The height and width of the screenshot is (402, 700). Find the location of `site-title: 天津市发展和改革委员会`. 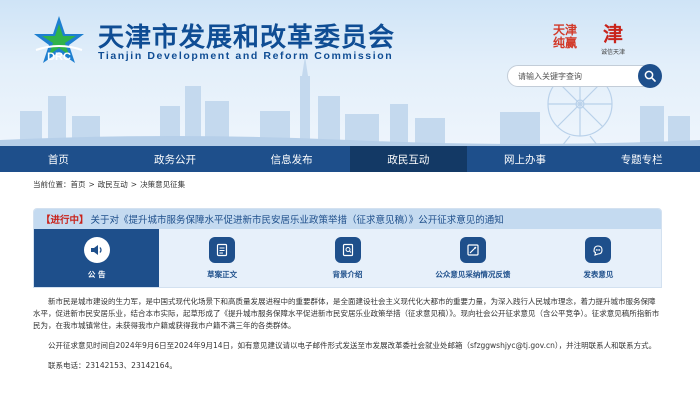

site-title: 天津市发展和改革委员会 is located at coordinates (247, 38).